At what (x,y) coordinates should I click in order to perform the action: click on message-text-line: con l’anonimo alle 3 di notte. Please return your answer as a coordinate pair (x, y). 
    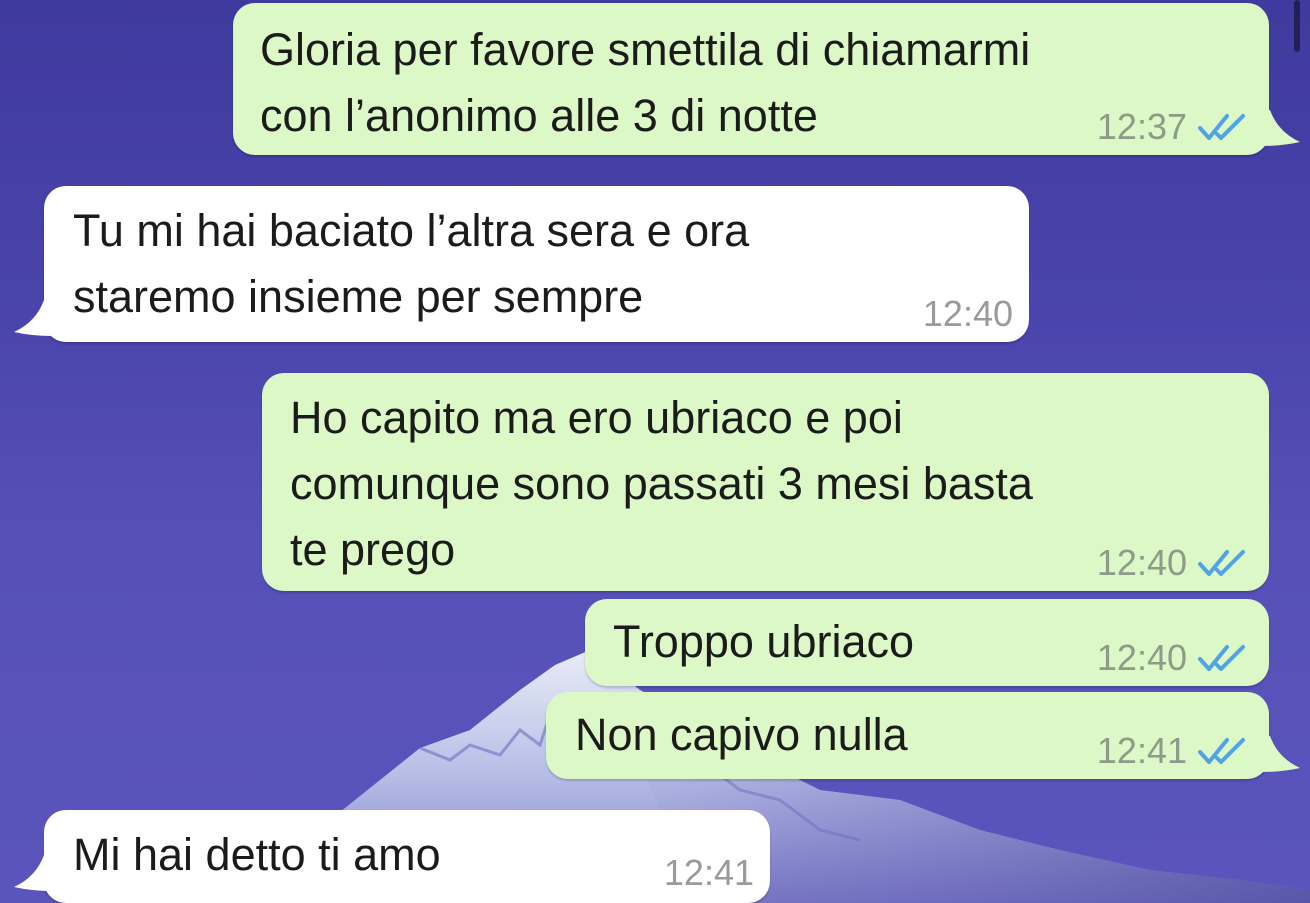
    Looking at the image, I should click on (539, 115).